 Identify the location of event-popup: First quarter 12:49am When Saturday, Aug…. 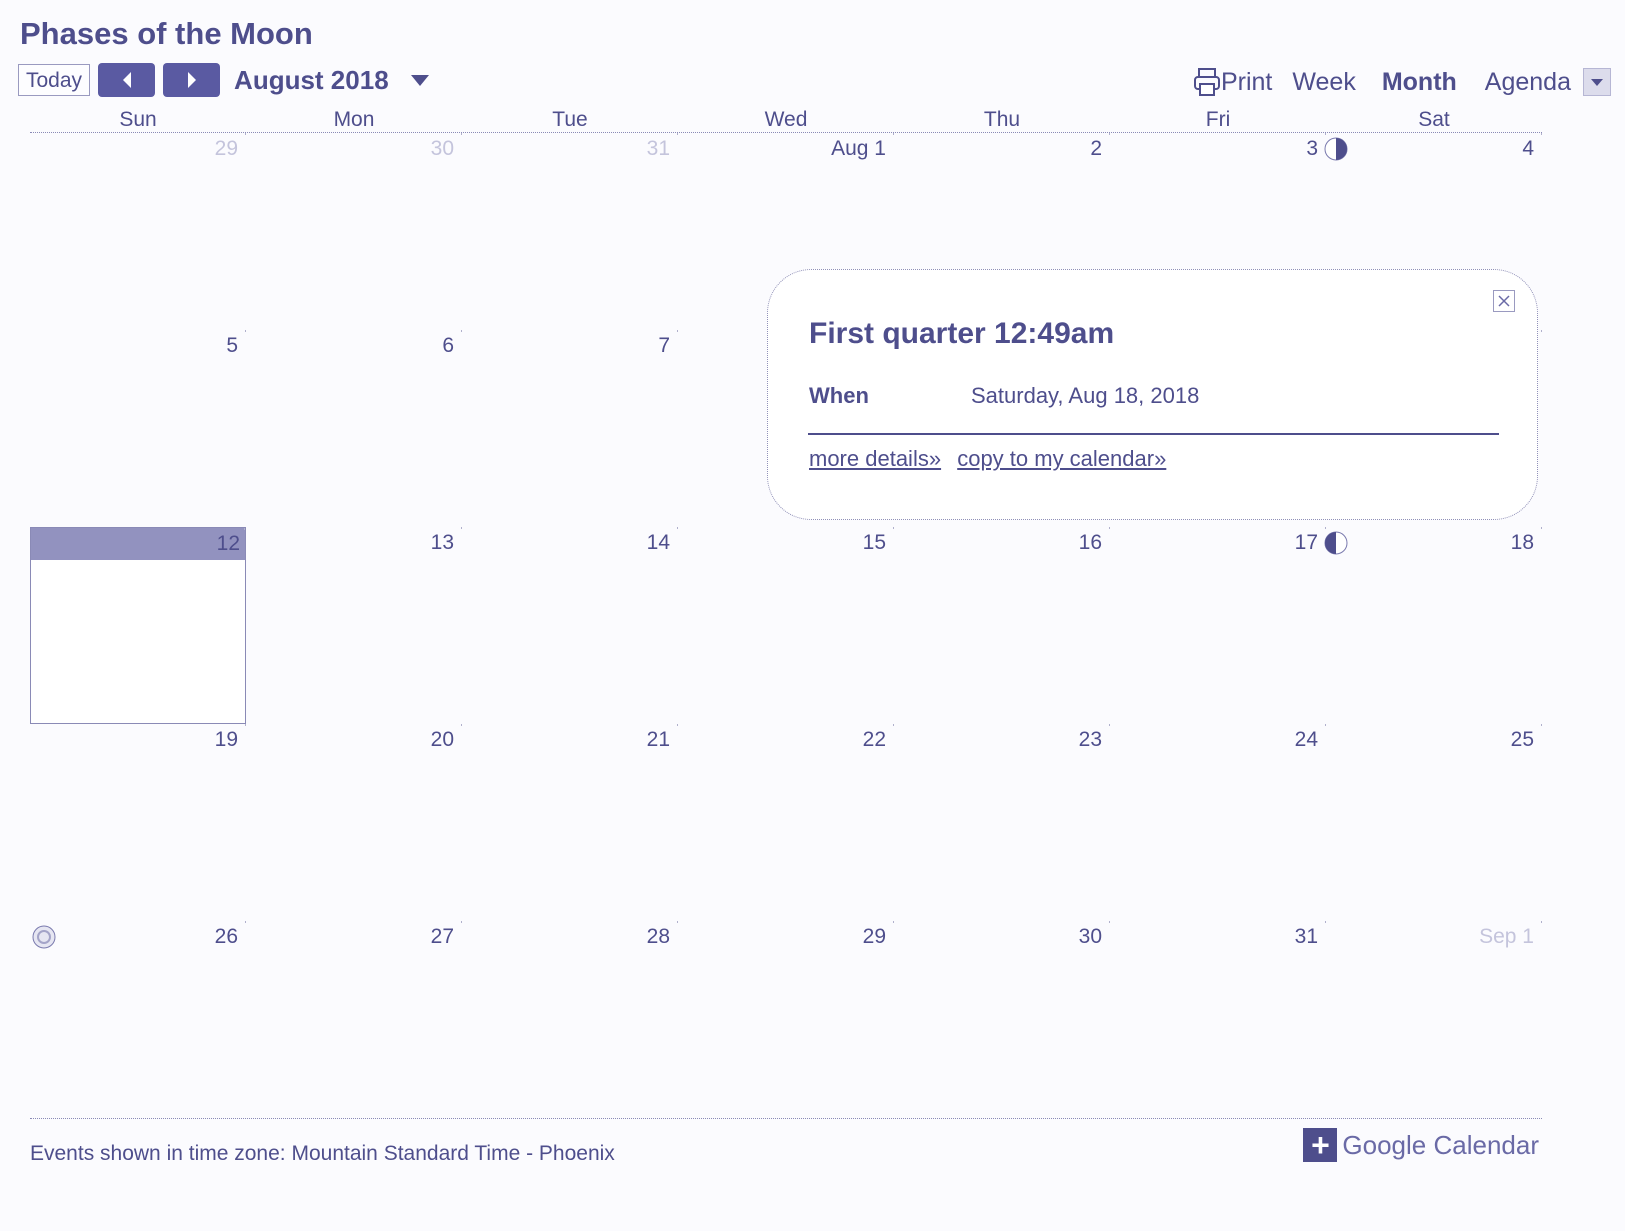
(1152, 394).